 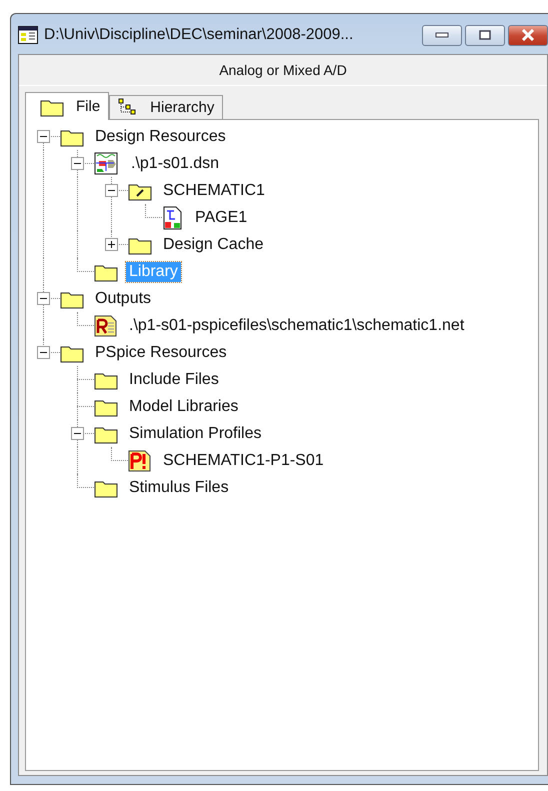 What do you see at coordinates (175, 164) in the screenshot?
I see `tree-item: .\p1-s01.dsn` at bounding box center [175, 164].